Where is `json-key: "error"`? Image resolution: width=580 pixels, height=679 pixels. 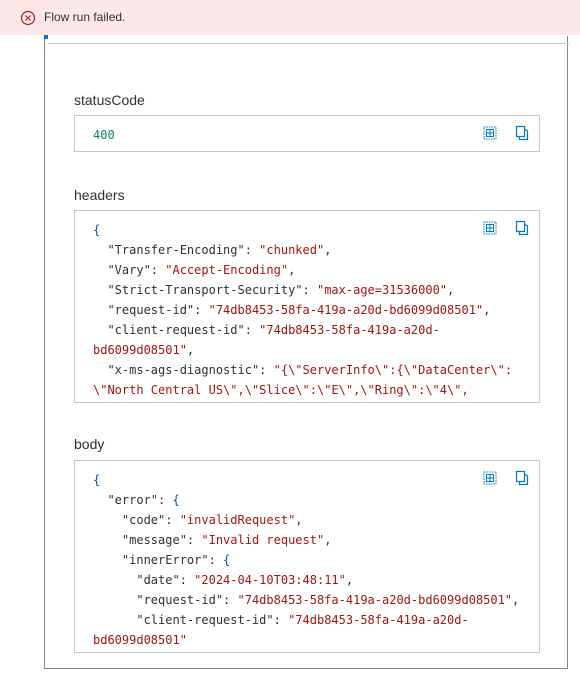
json-key: "error" is located at coordinates (126, 500).